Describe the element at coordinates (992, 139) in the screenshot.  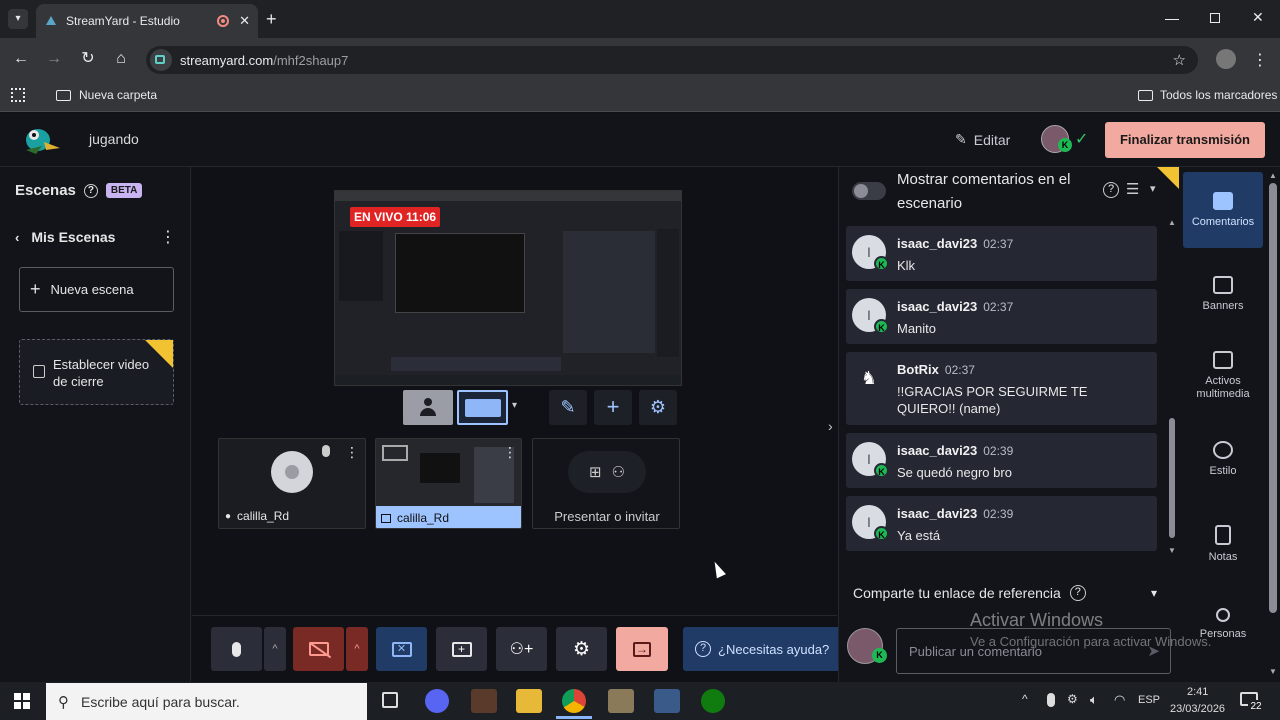
I see `edit-label: Editar` at that location.